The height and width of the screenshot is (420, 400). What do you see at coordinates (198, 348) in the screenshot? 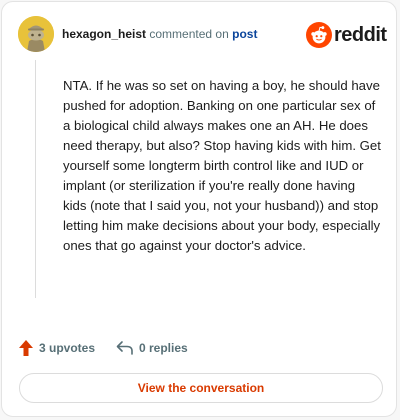
I see `comment-actions: 3 upvotes 0 replies` at bounding box center [198, 348].